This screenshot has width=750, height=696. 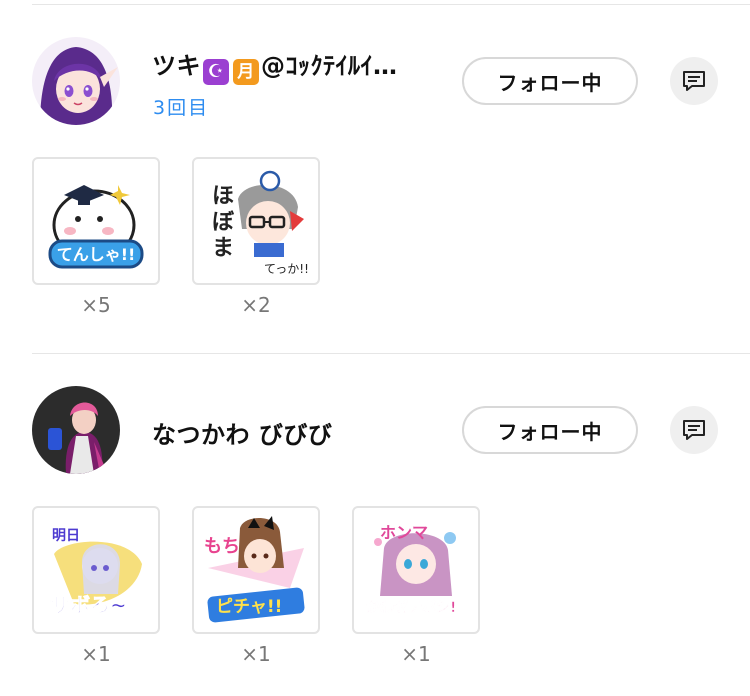 What do you see at coordinates (242, 432) in the screenshot?
I see `user-name: なつかわ びびび` at bounding box center [242, 432].